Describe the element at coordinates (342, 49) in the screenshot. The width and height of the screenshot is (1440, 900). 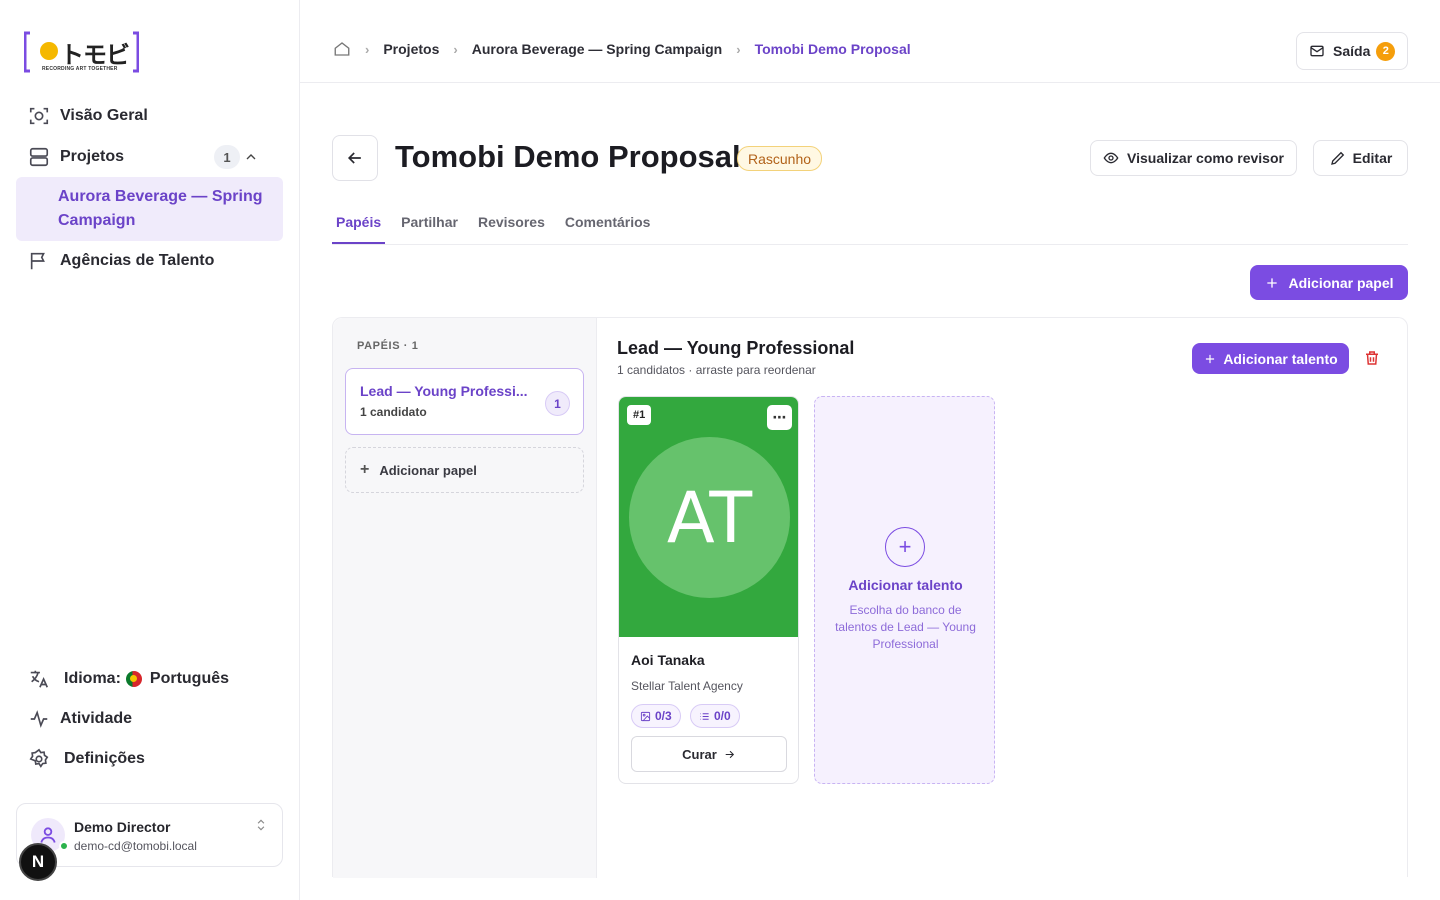
I see `home-icon` at that location.